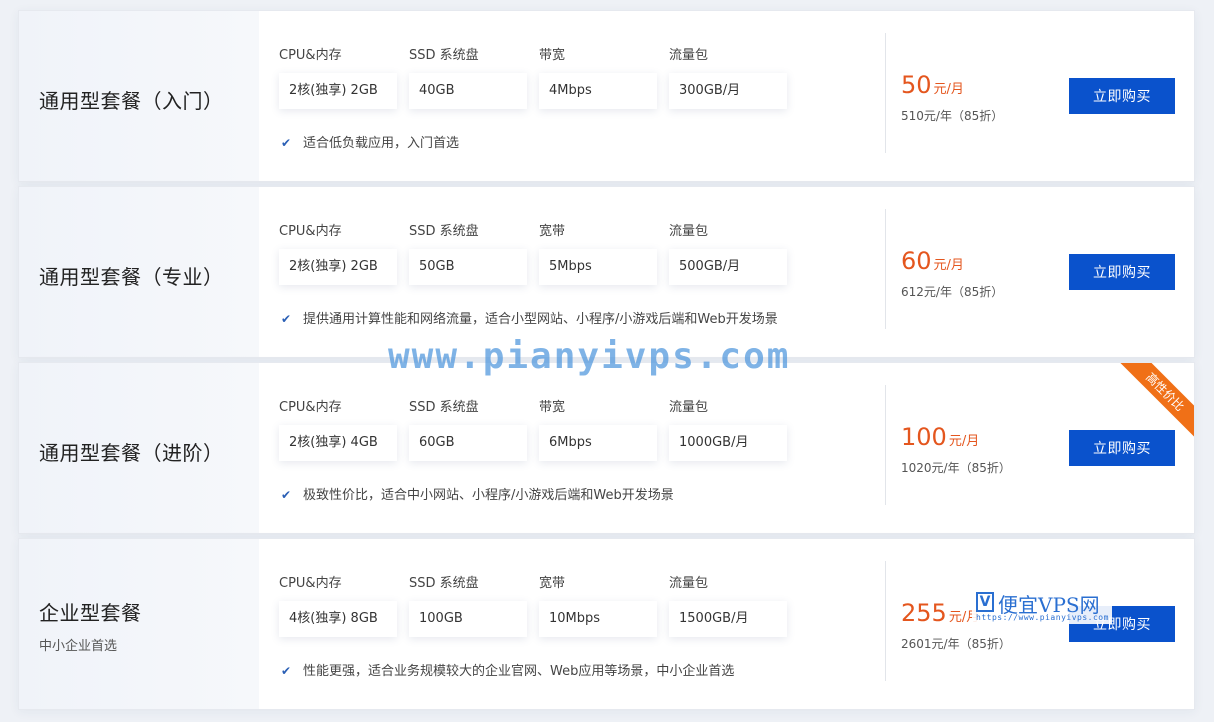  What do you see at coordinates (728, 443) in the screenshot?
I see `spec-value-traffic: 1000GB/月` at bounding box center [728, 443].